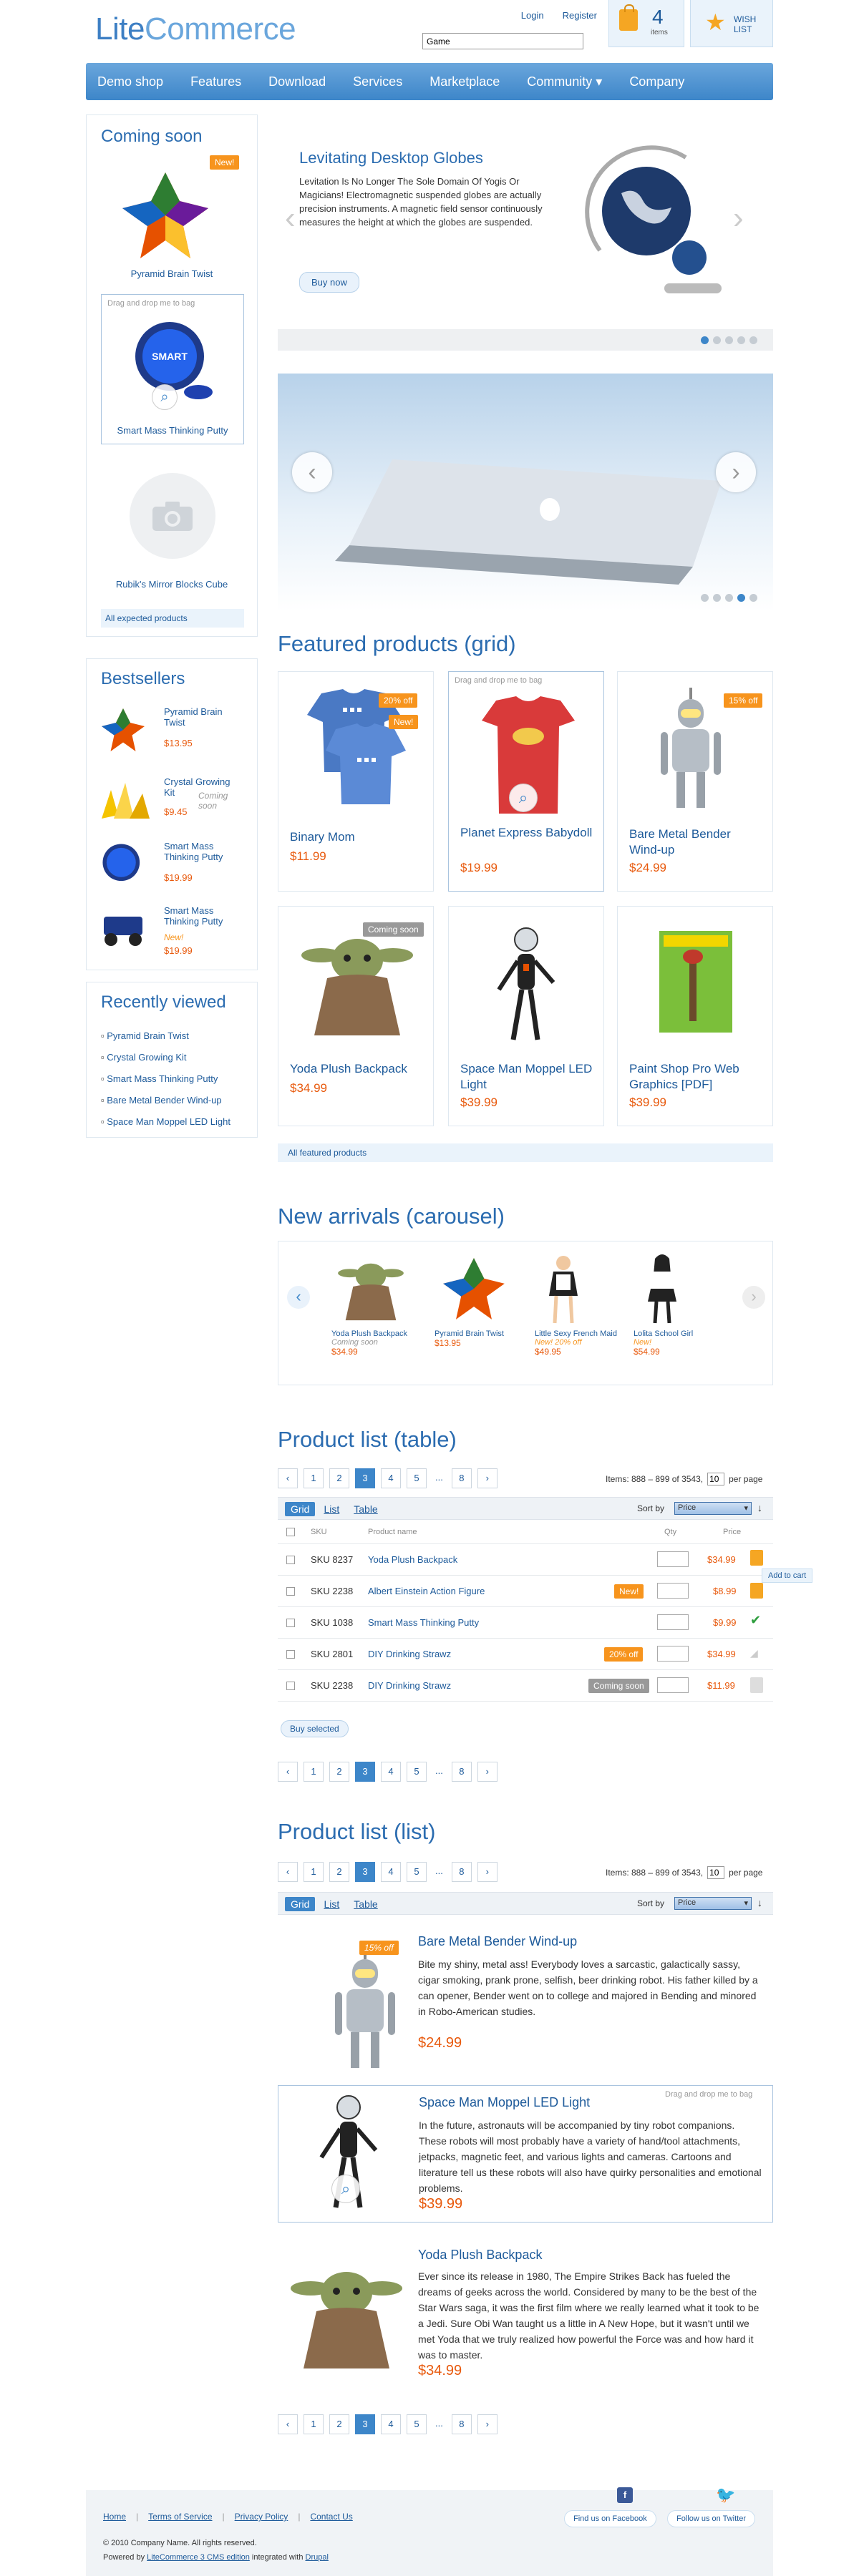 The width and height of the screenshot is (859, 2576). What do you see at coordinates (339, 1478) in the screenshot?
I see `page-link: 2` at bounding box center [339, 1478].